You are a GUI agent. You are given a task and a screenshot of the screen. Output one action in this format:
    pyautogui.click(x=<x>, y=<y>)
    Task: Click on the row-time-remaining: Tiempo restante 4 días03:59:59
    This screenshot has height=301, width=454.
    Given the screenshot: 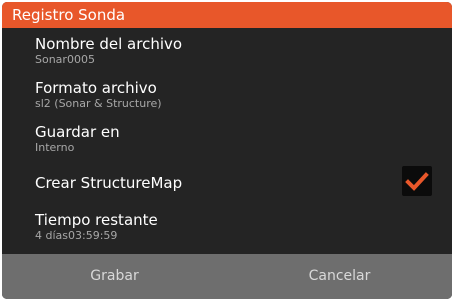 What is the action you would take?
    pyautogui.click(x=227, y=226)
    